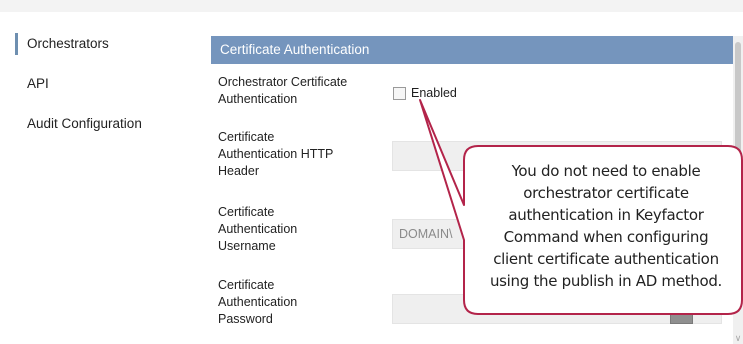 The height and width of the screenshot is (344, 743). What do you see at coordinates (238, 171) in the screenshot?
I see `label-line: Header` at bounding box center [238, 171].